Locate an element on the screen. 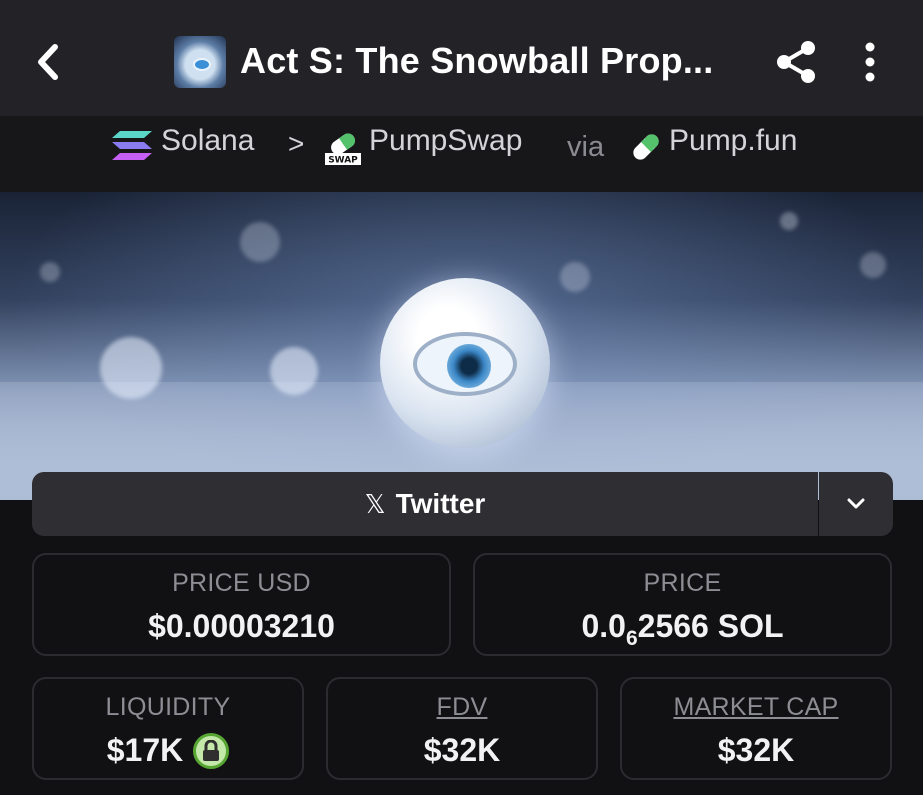 The width and height of the screenshot is (923, 795). more-vertical-icon is located at coordinates (870, 62).